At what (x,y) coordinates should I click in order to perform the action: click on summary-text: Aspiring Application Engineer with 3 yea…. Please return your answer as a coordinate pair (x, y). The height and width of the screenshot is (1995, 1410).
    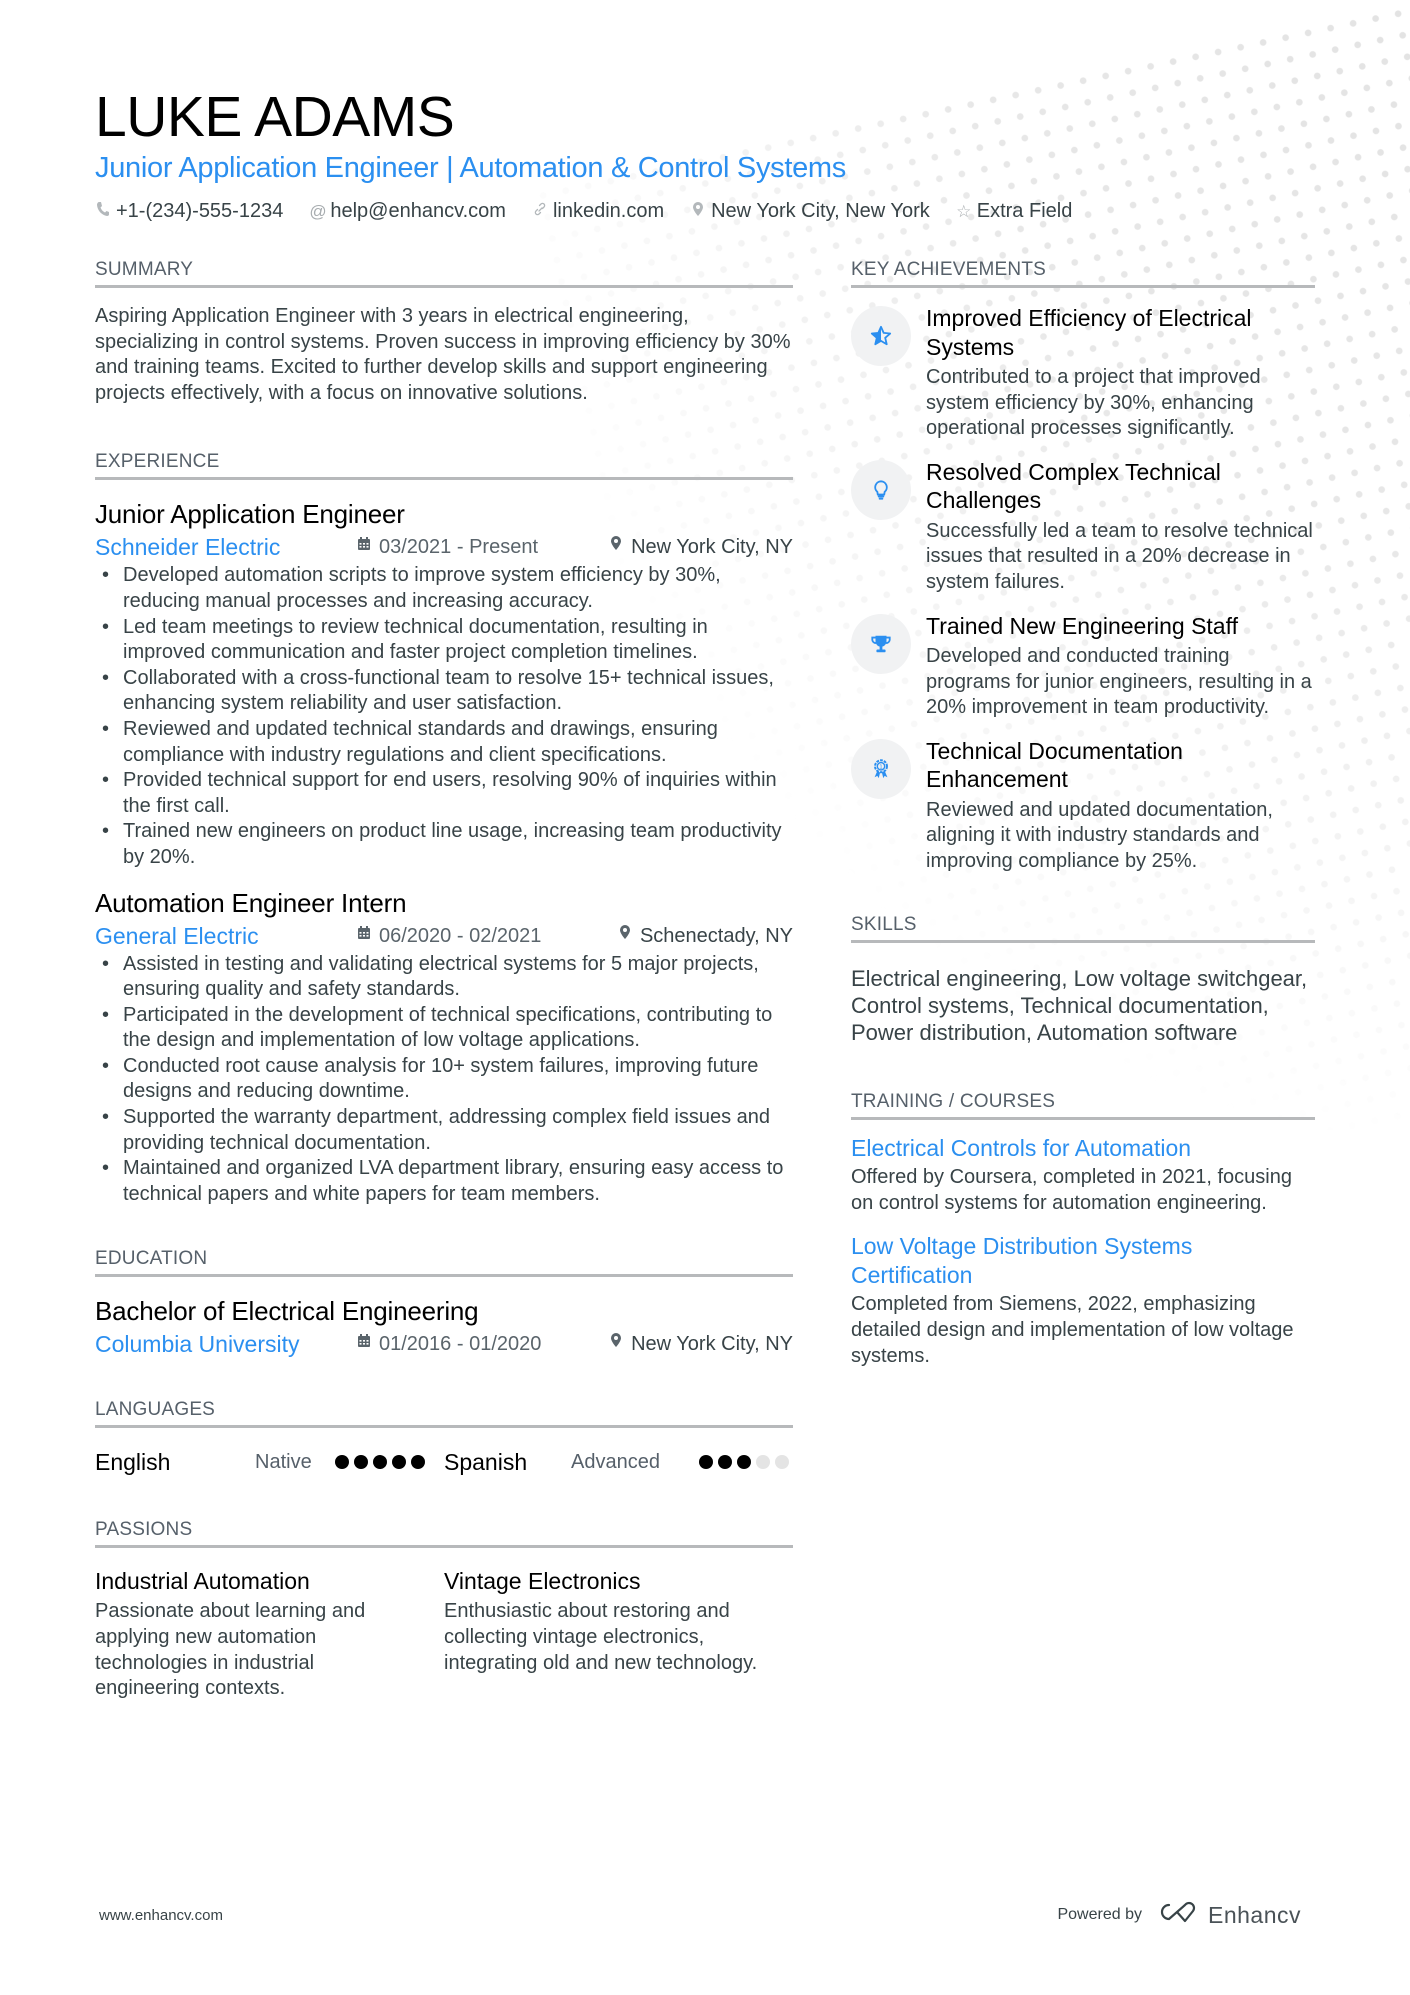
    Looking at the image, I should click on (443, 354).